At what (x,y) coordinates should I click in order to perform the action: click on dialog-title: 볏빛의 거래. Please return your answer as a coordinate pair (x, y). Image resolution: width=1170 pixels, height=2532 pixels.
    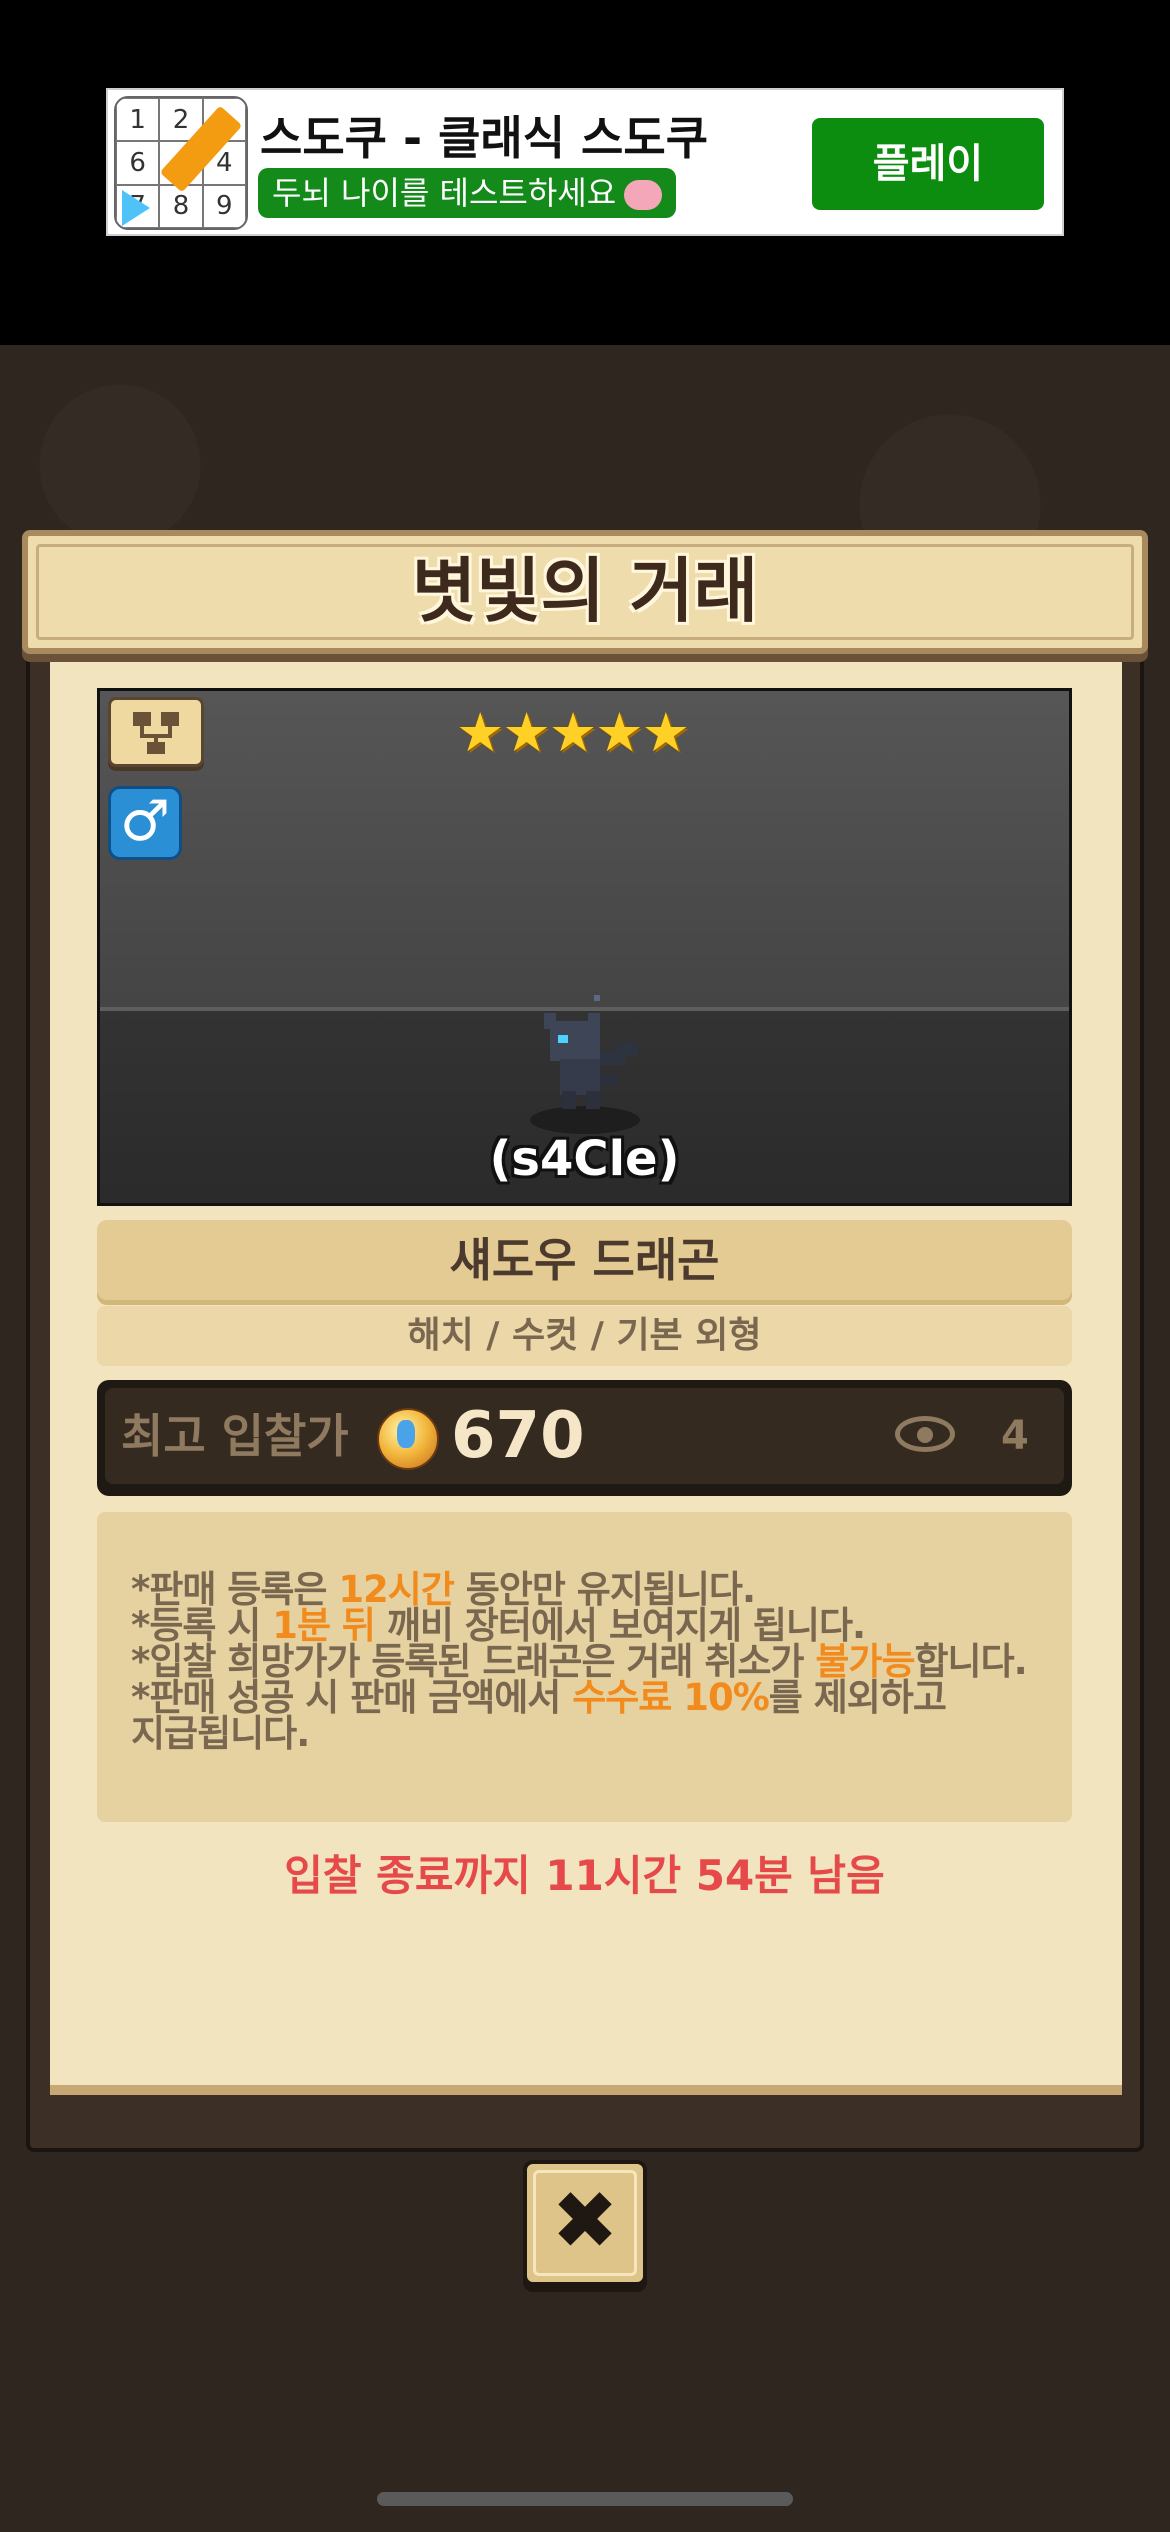
    Looking at the image, I should click on (585, 591).